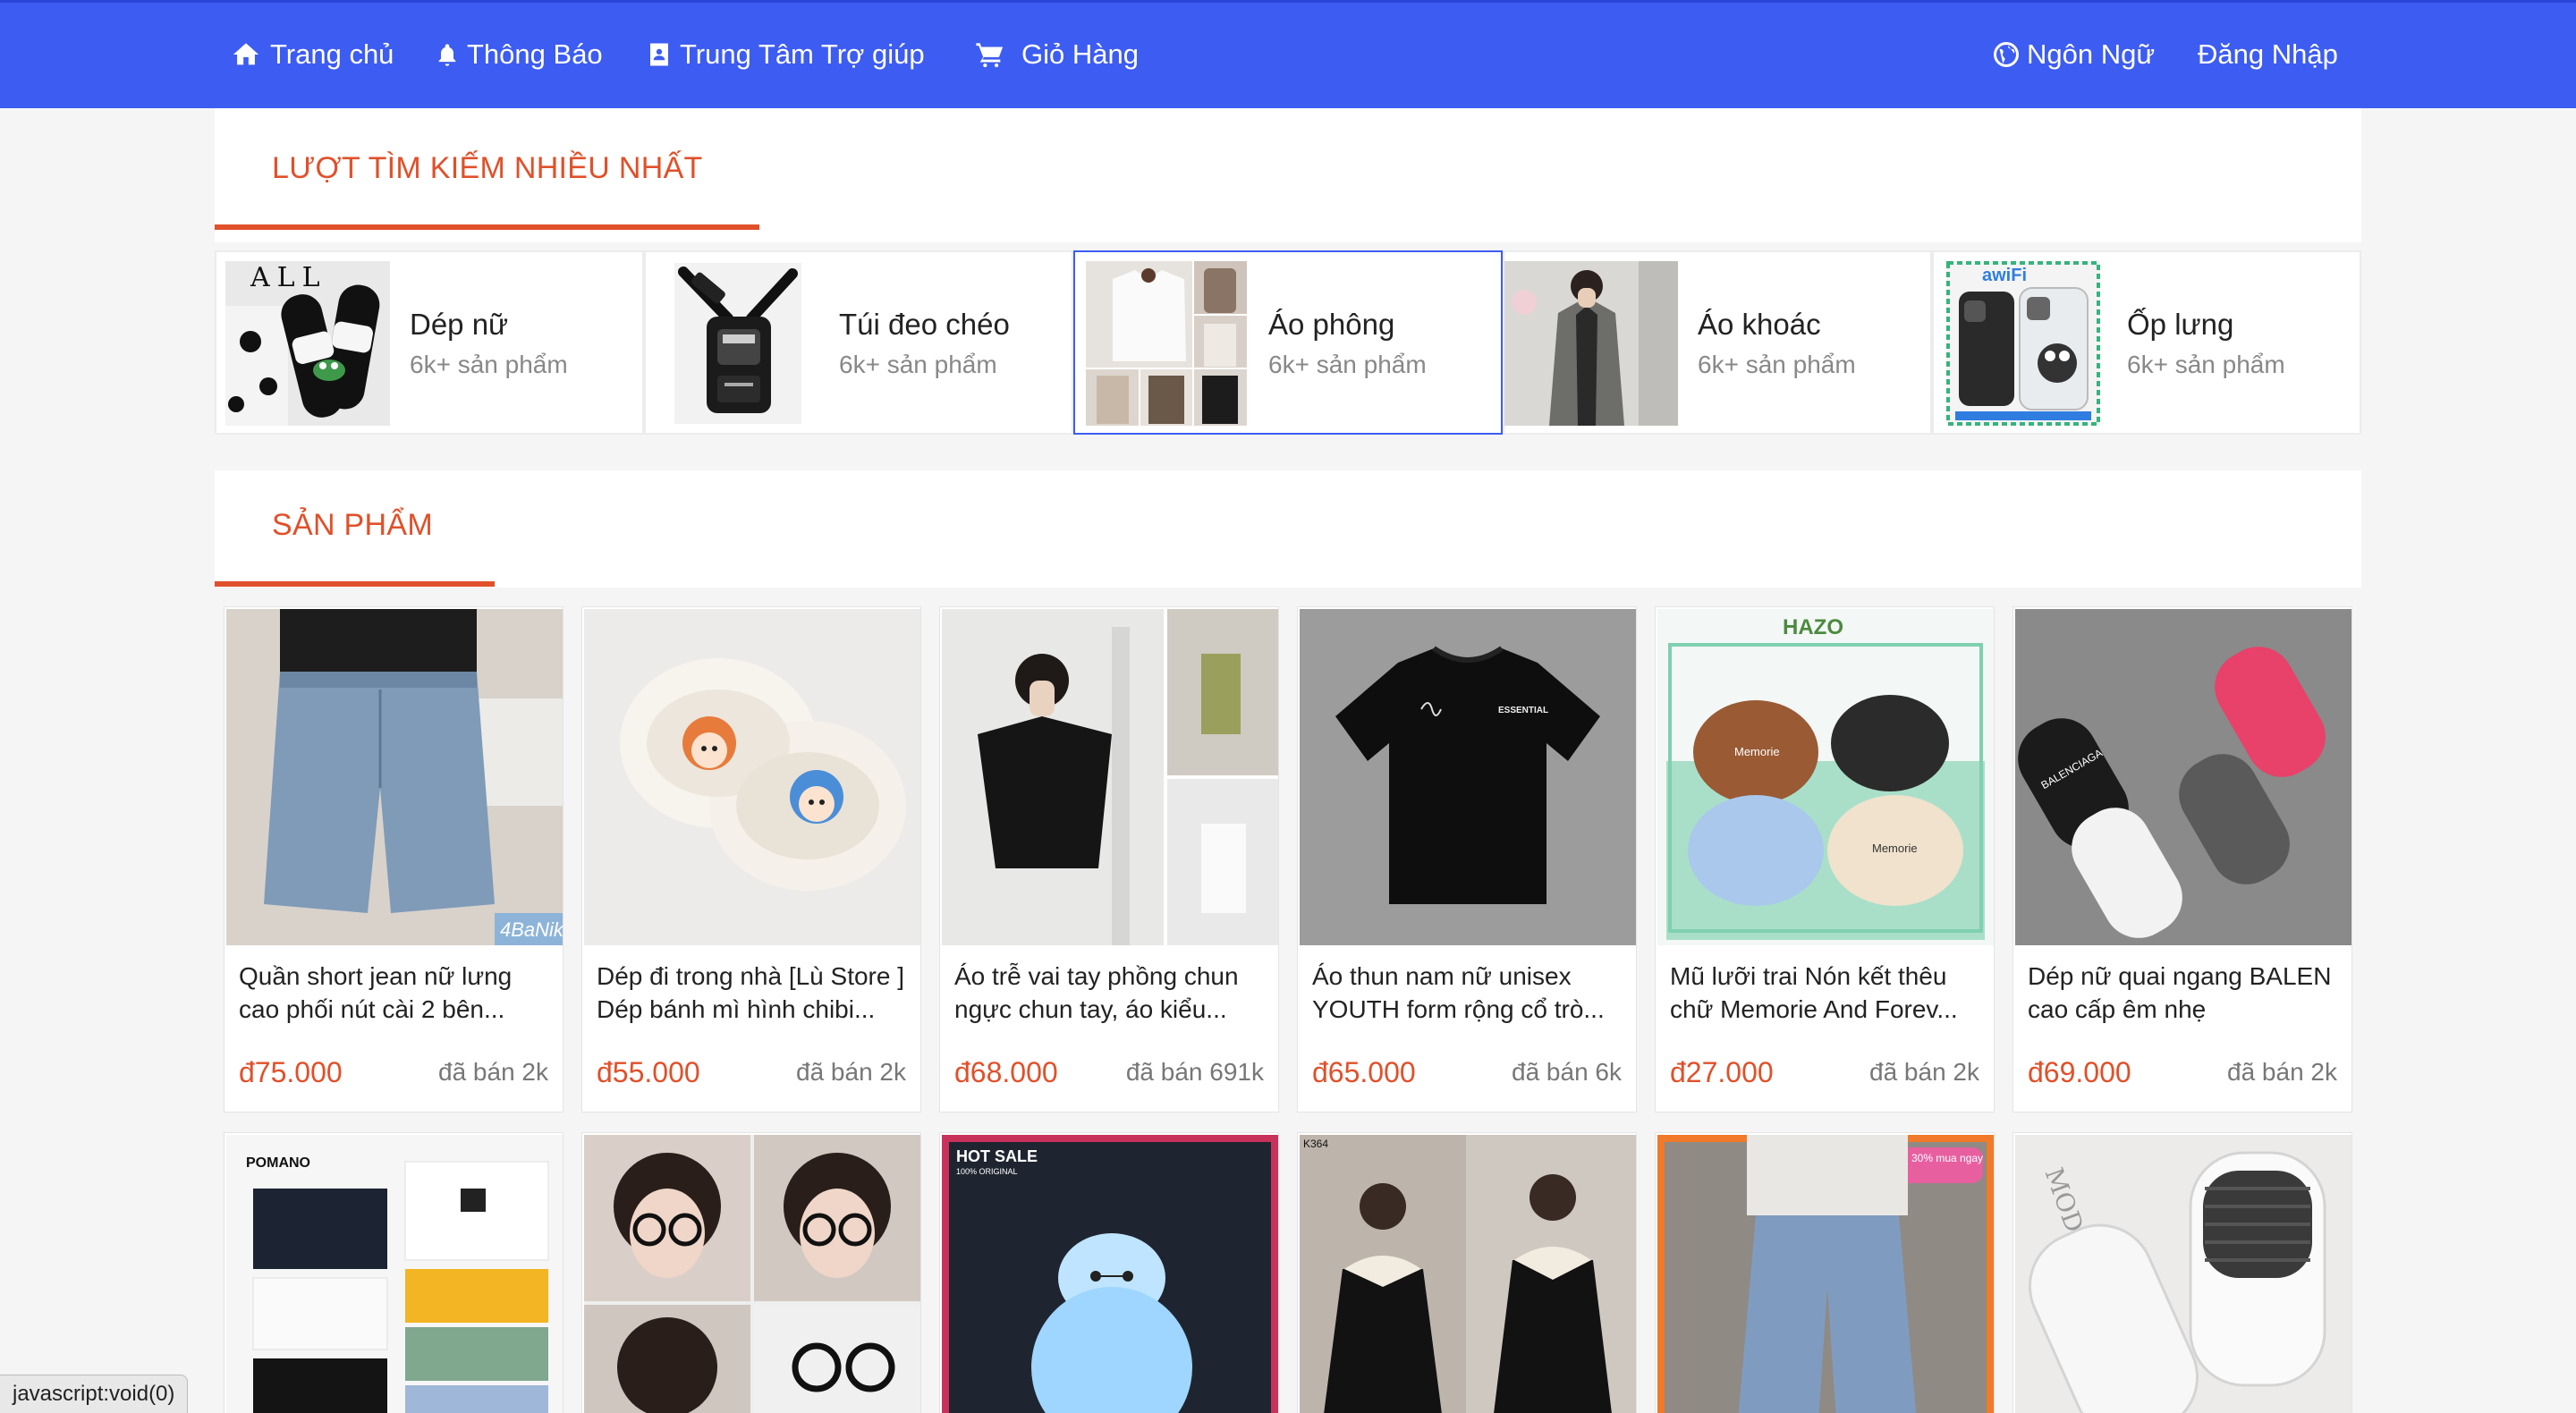  Describe the element at coordinates (648, 1072) in the screenshot. I see `product-price: đ55.000` at that location.